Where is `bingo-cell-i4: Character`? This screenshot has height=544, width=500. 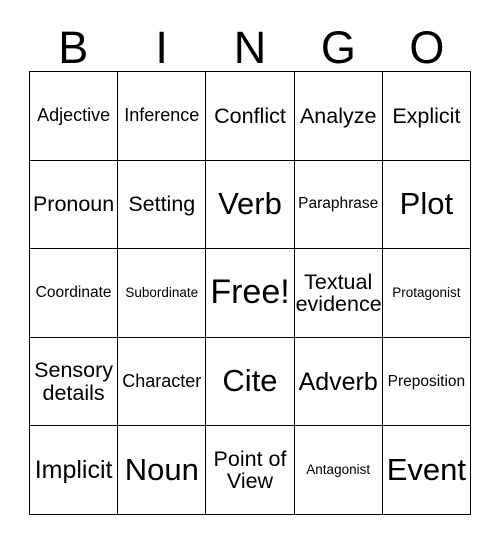 bingo-cell-i4: Character is located at coordinates (162, 382).